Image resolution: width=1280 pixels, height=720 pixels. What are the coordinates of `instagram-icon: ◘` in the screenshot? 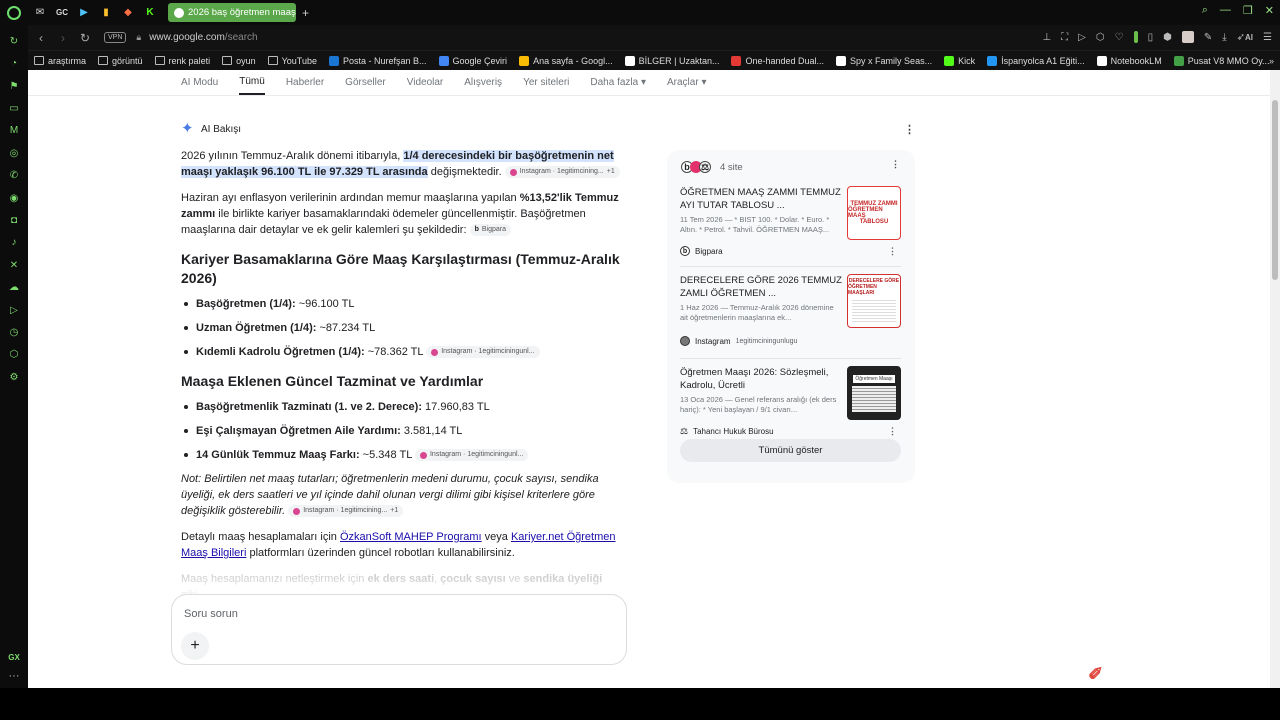 It's located at (14, 221).